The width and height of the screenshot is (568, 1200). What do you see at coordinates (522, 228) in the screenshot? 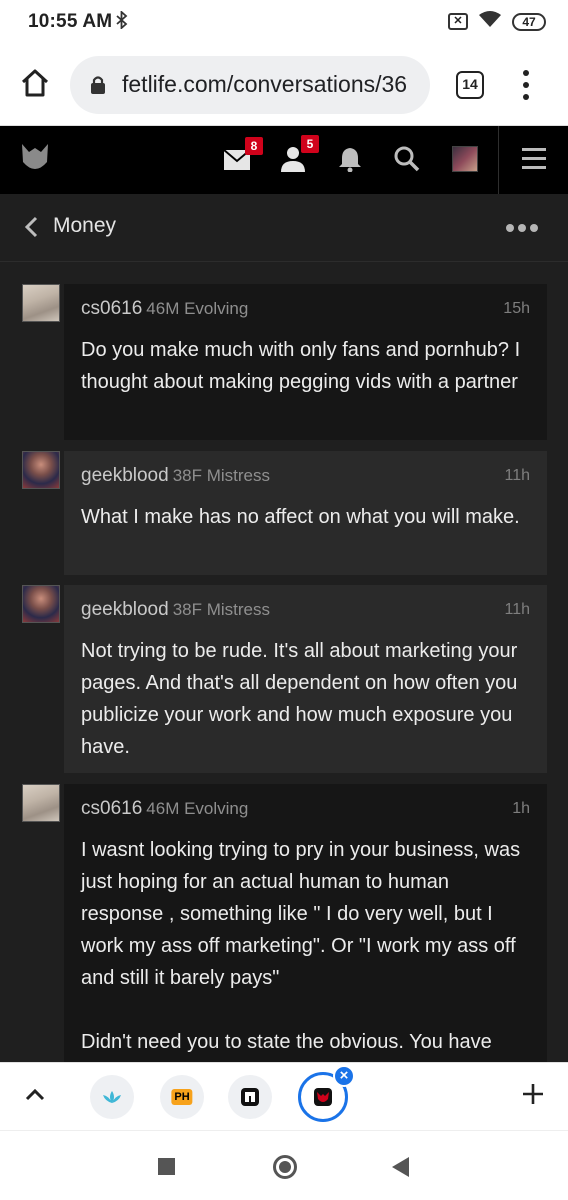
I see `conversation-options-button` at bounding box center [522, 228].